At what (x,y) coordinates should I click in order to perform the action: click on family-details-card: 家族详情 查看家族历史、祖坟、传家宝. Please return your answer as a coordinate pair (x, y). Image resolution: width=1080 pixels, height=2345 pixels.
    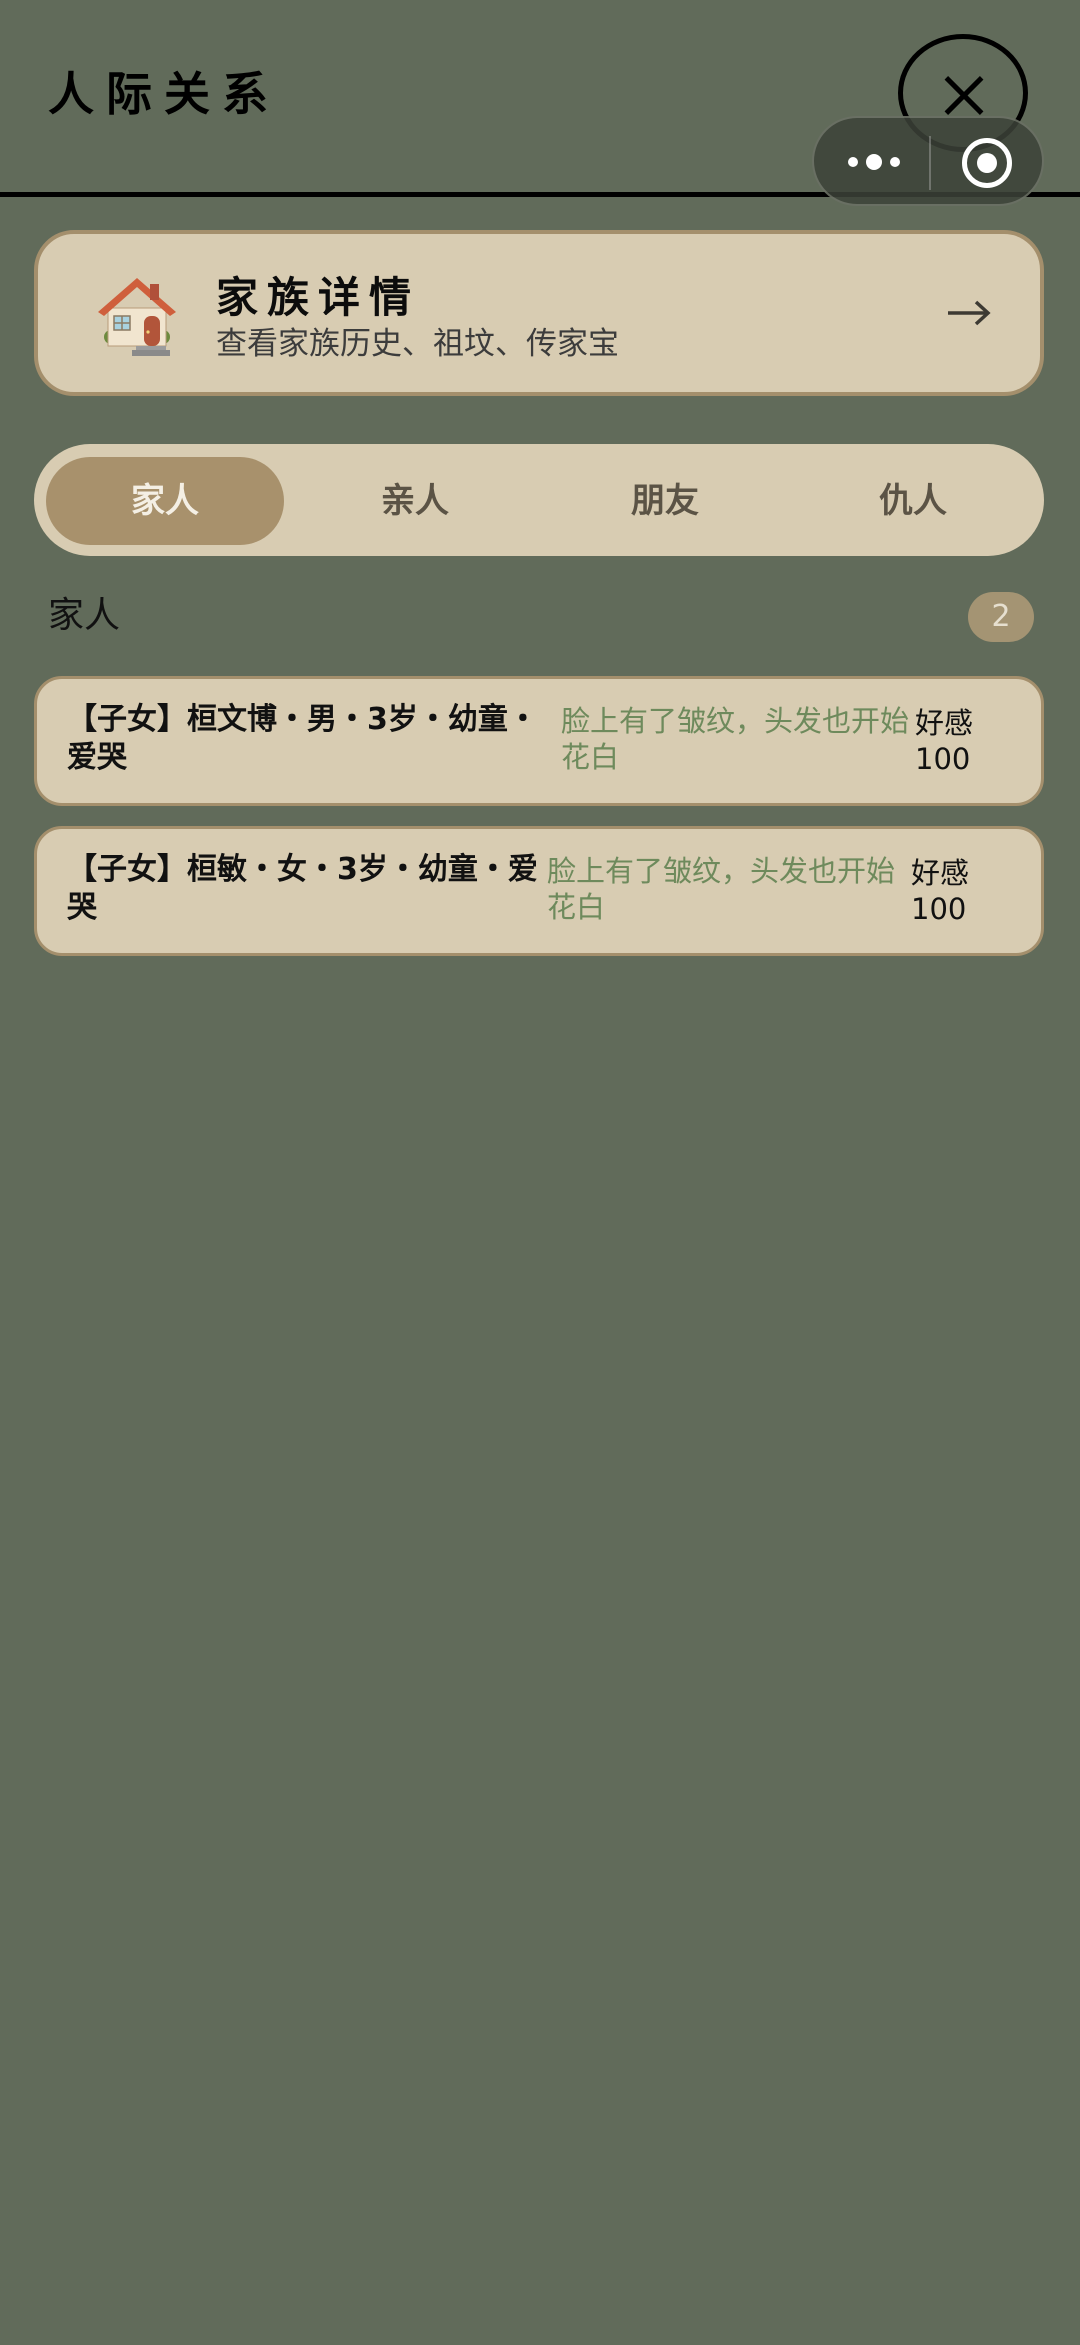
    Looking at the image, I should click on (539, 313).